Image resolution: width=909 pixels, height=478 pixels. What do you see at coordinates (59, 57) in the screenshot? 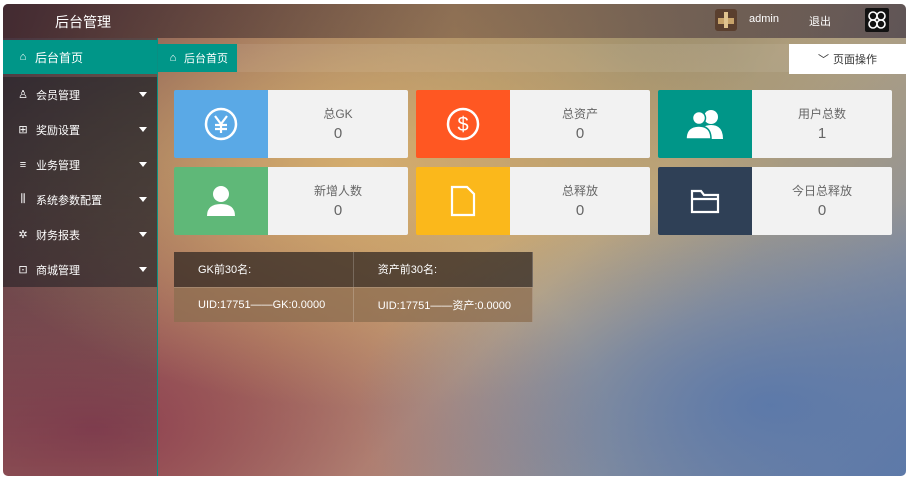
I see `sidebar-home-label: 后台首页` at bounding box center [59, 57].